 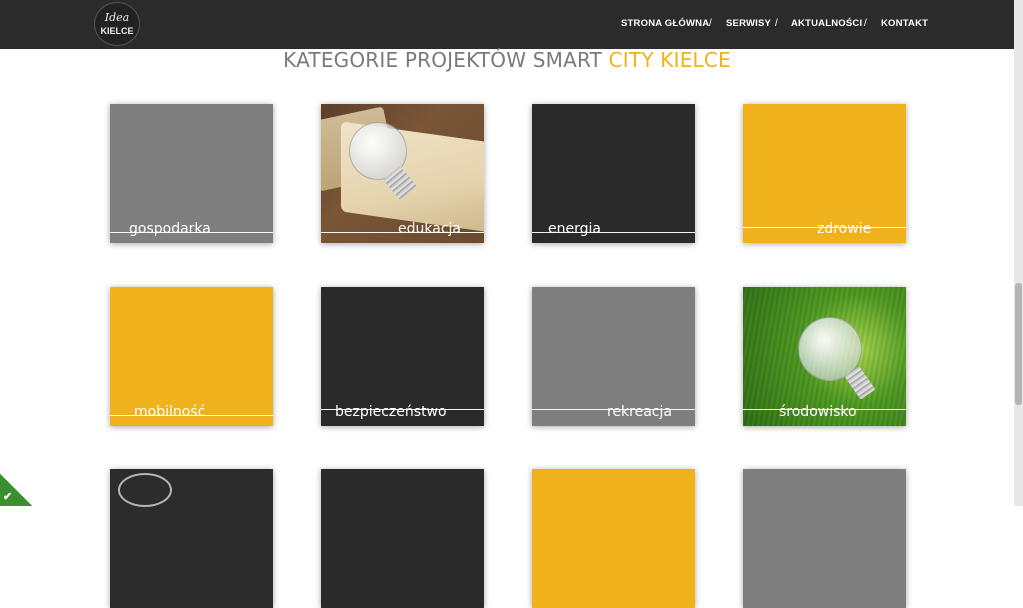 I want to click on category-label: bezpieczeństwo, so click(x=391, y=412).